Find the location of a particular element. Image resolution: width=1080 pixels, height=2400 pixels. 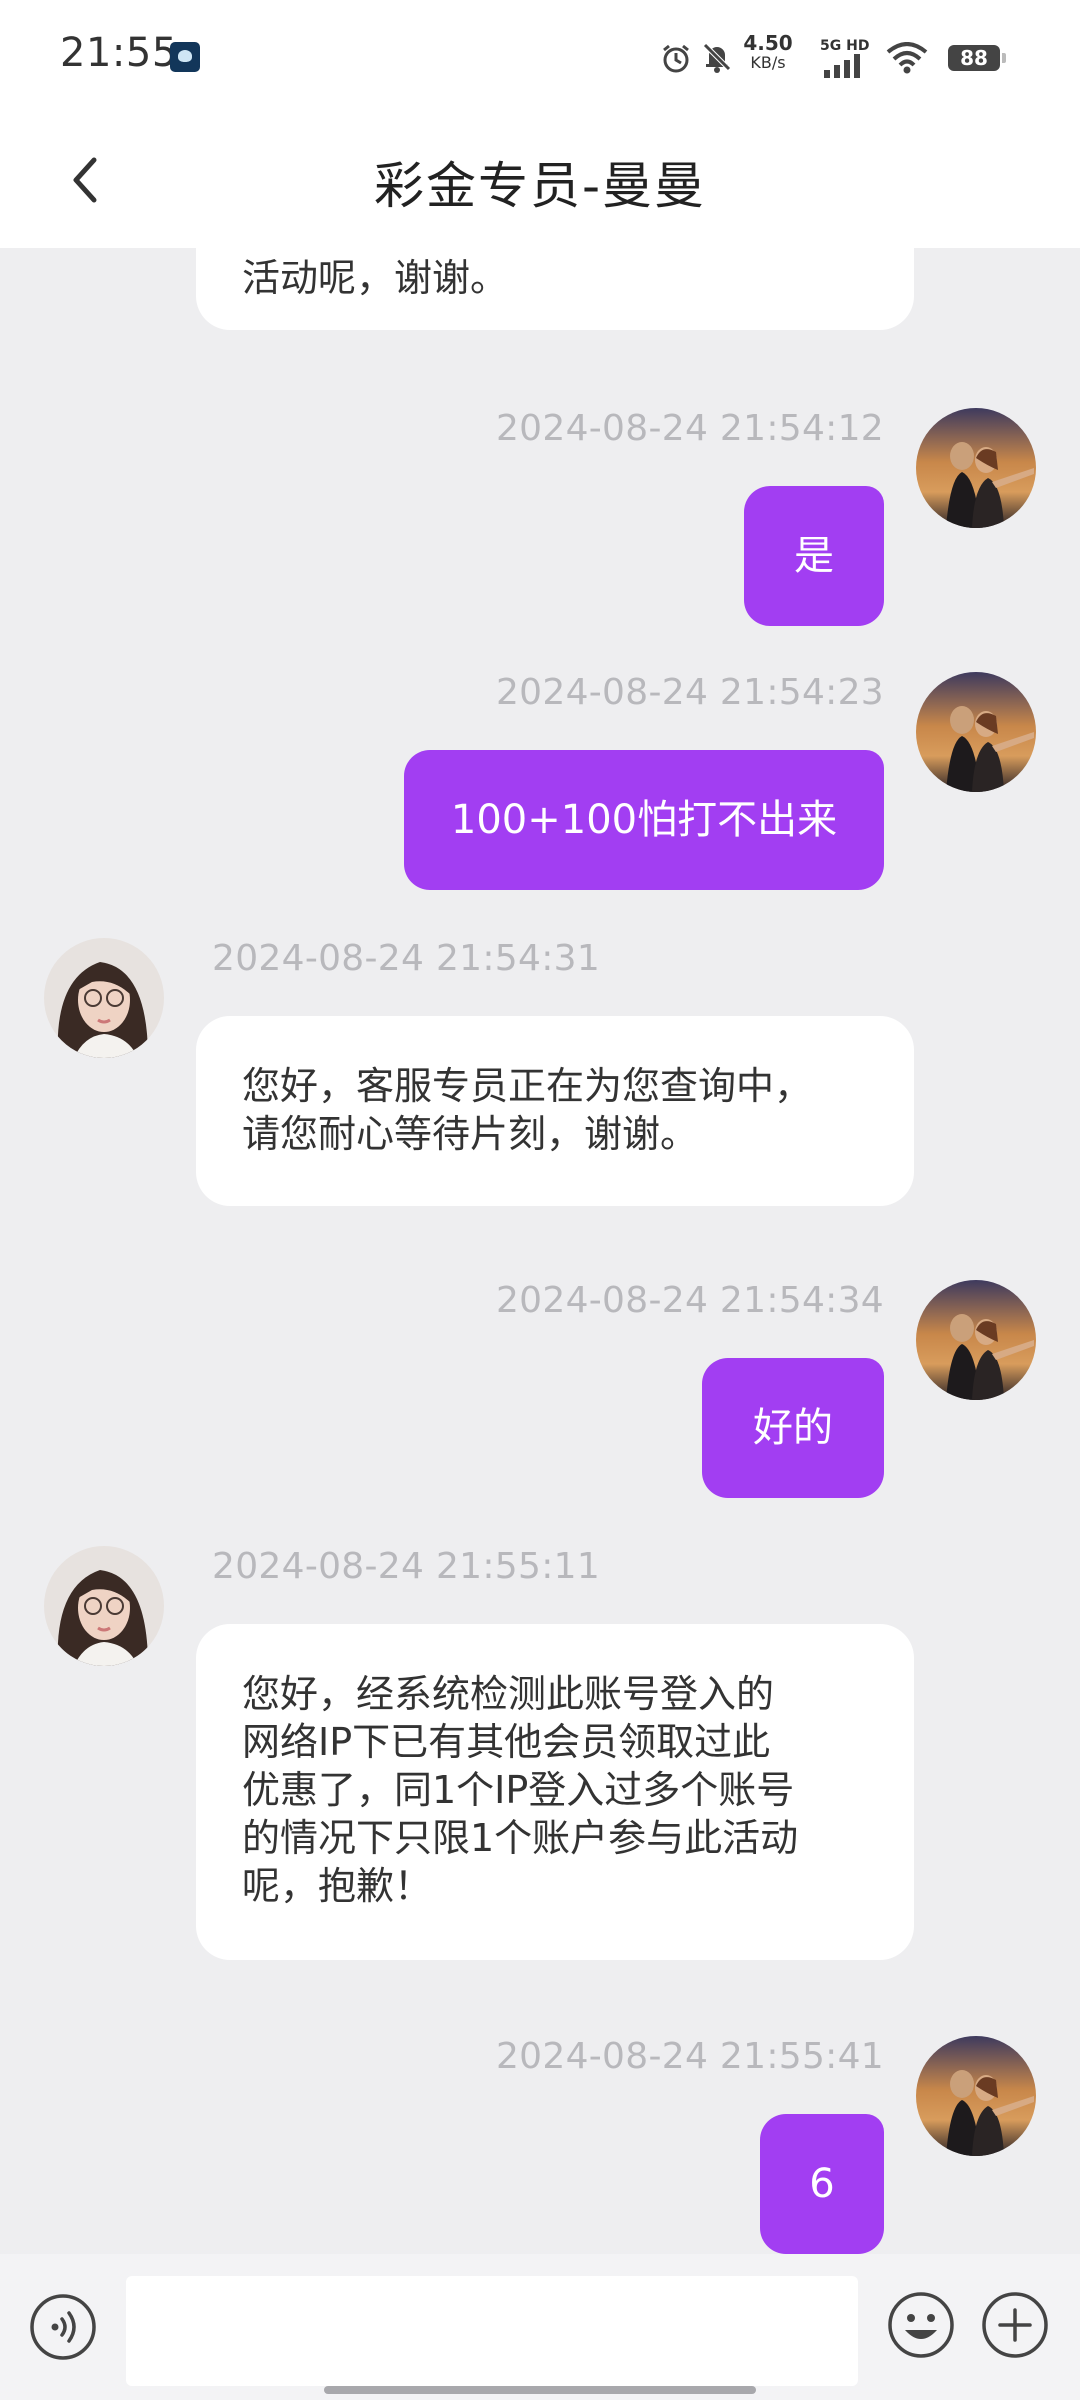

alarm-icon is located at coordinates (676, 58).